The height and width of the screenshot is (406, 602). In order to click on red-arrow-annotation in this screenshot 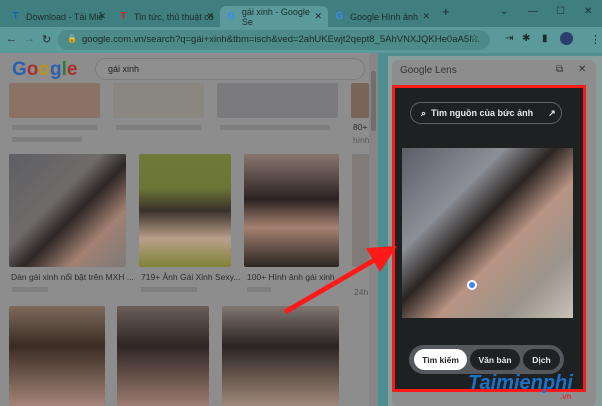, I will do `click(340, 280)`.